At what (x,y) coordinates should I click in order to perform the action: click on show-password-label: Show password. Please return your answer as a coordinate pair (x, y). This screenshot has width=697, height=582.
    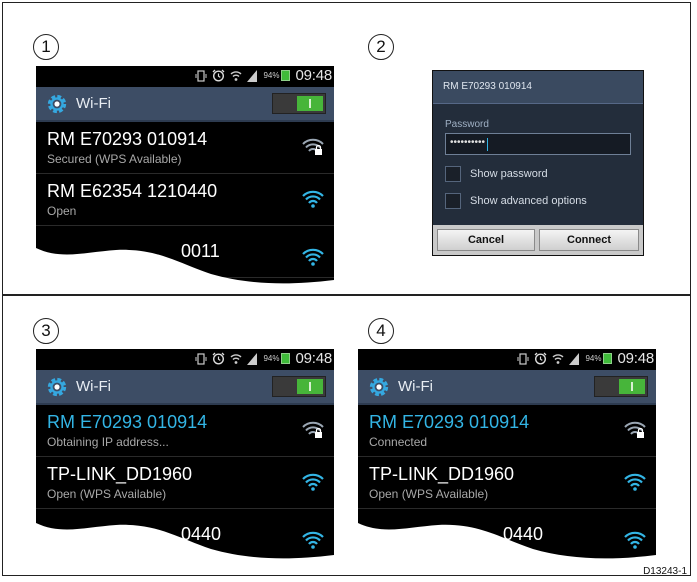
    Looking at the image, I should click on (509, 174).